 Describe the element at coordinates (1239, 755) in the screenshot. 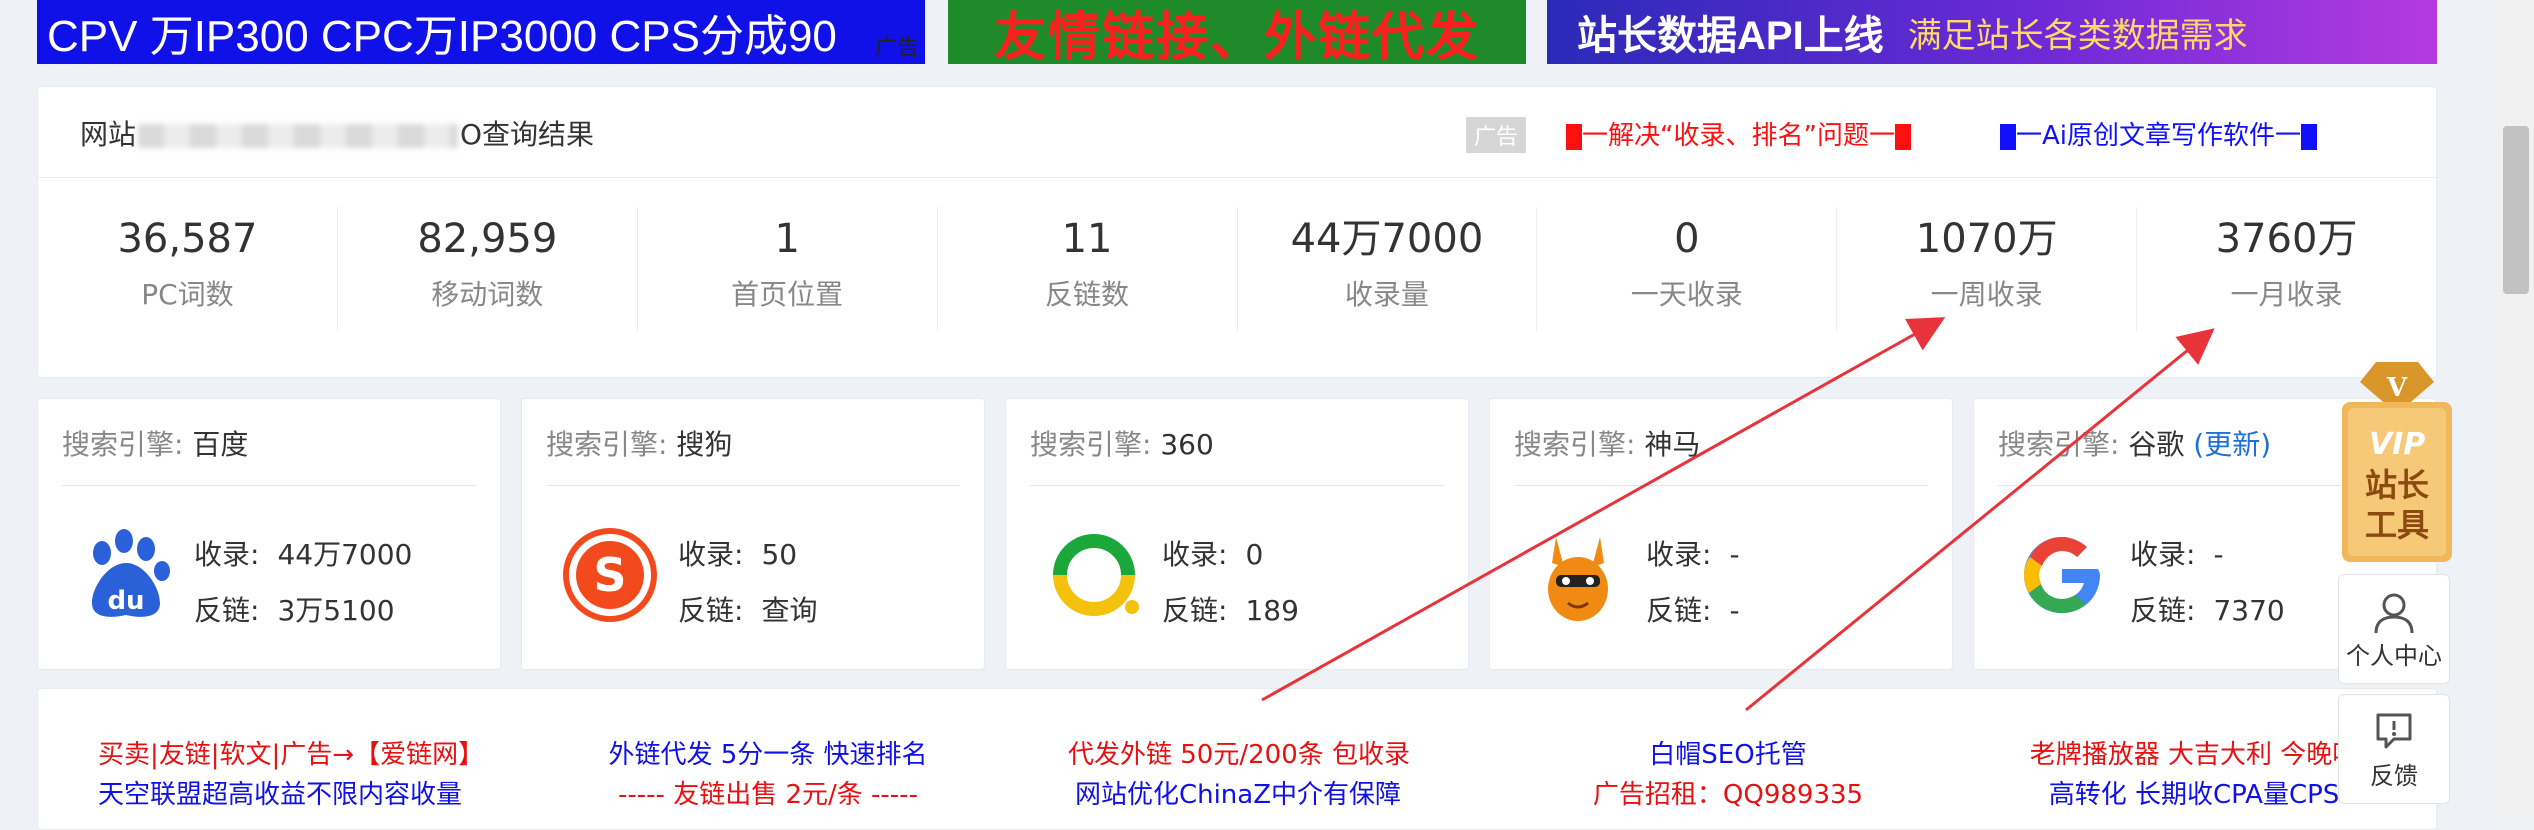

I see `ad-line: 代发外链 50元/200条 包收录` at that location.